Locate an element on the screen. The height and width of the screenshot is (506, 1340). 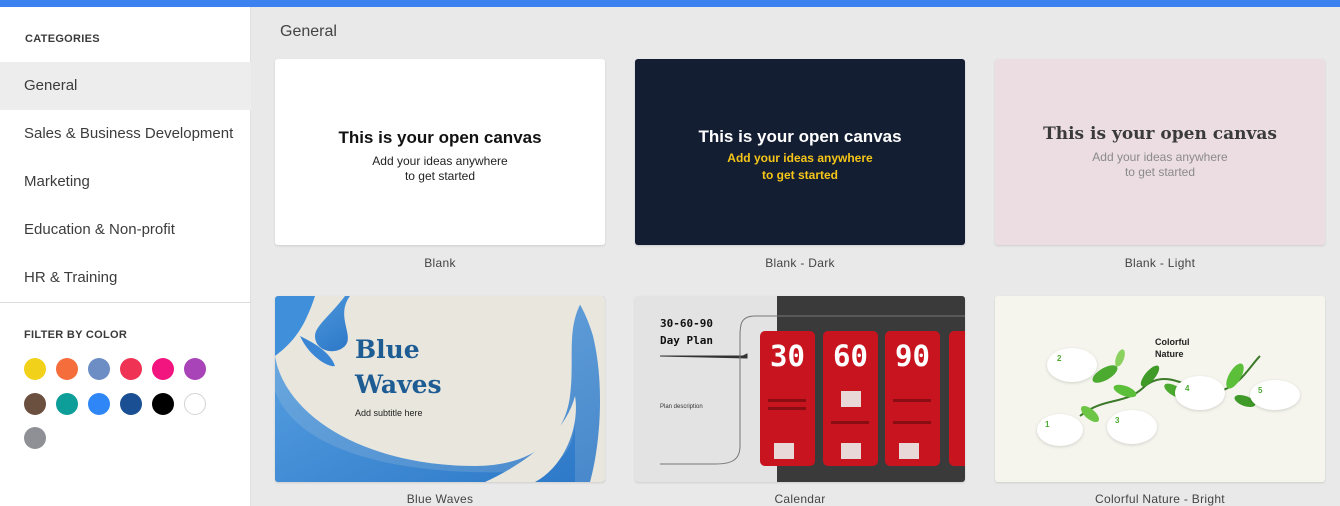
blue-waves-title: Blue Waves is located at coordinates (398, 367).